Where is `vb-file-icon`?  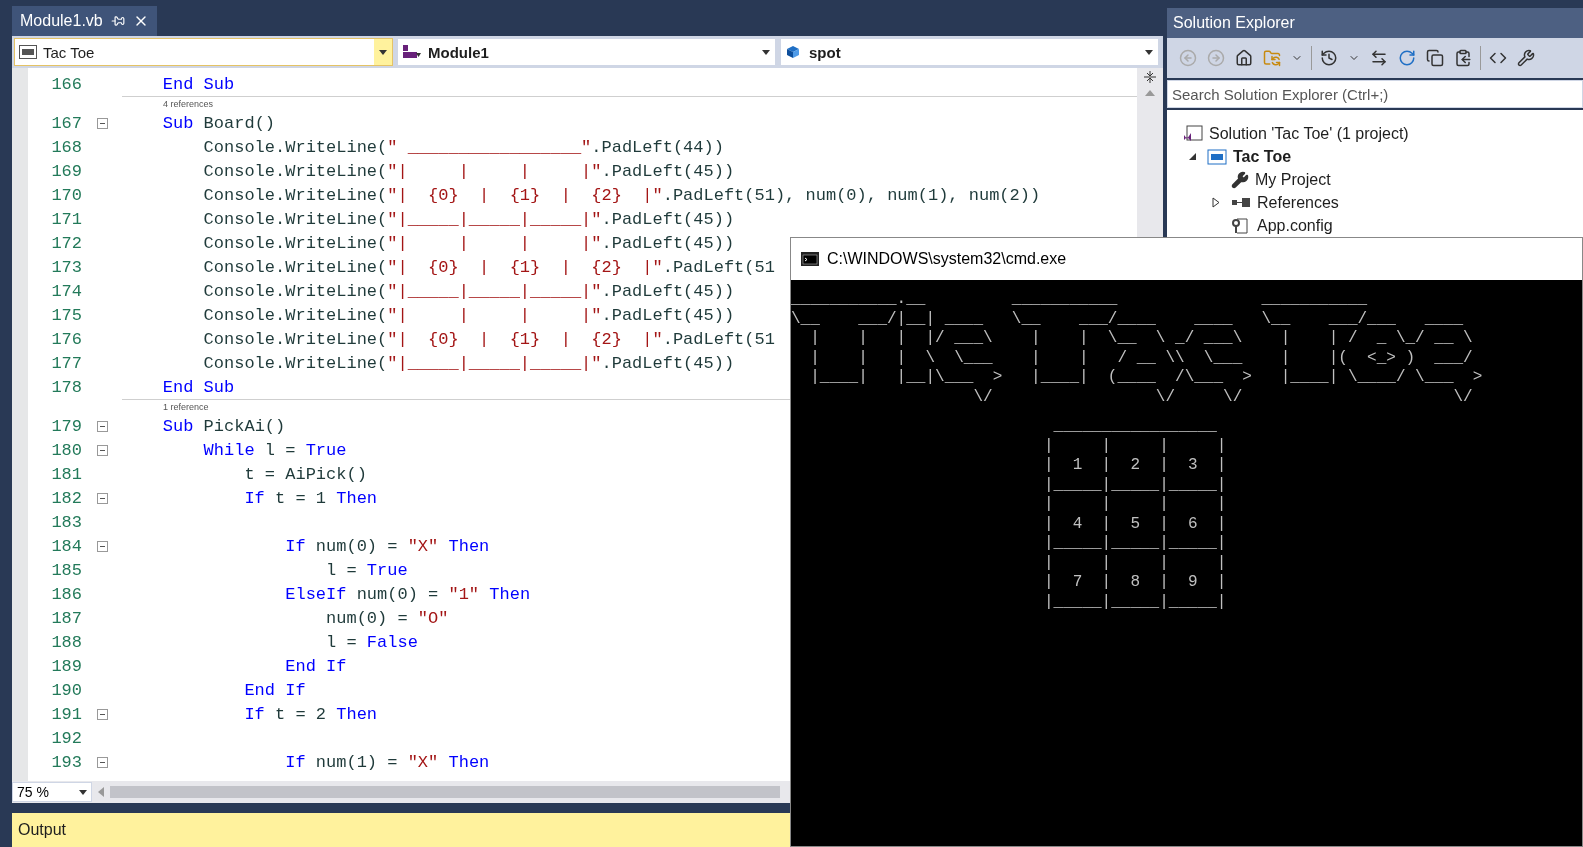 vb-file-icon is located at coordinates (28, 52).